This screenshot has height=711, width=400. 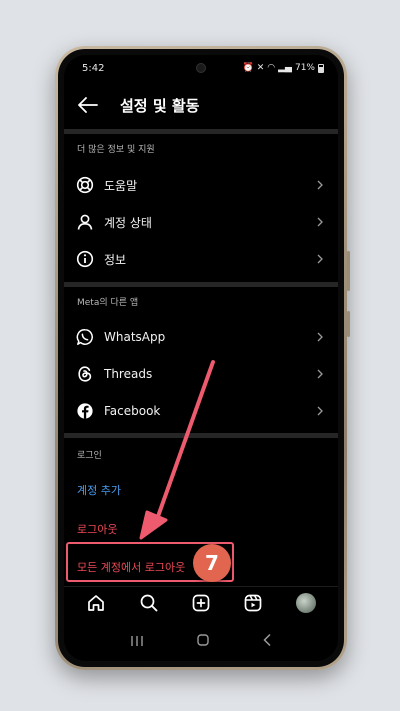 I want to click on status-time: 5:42, so click(x=93, y=68).